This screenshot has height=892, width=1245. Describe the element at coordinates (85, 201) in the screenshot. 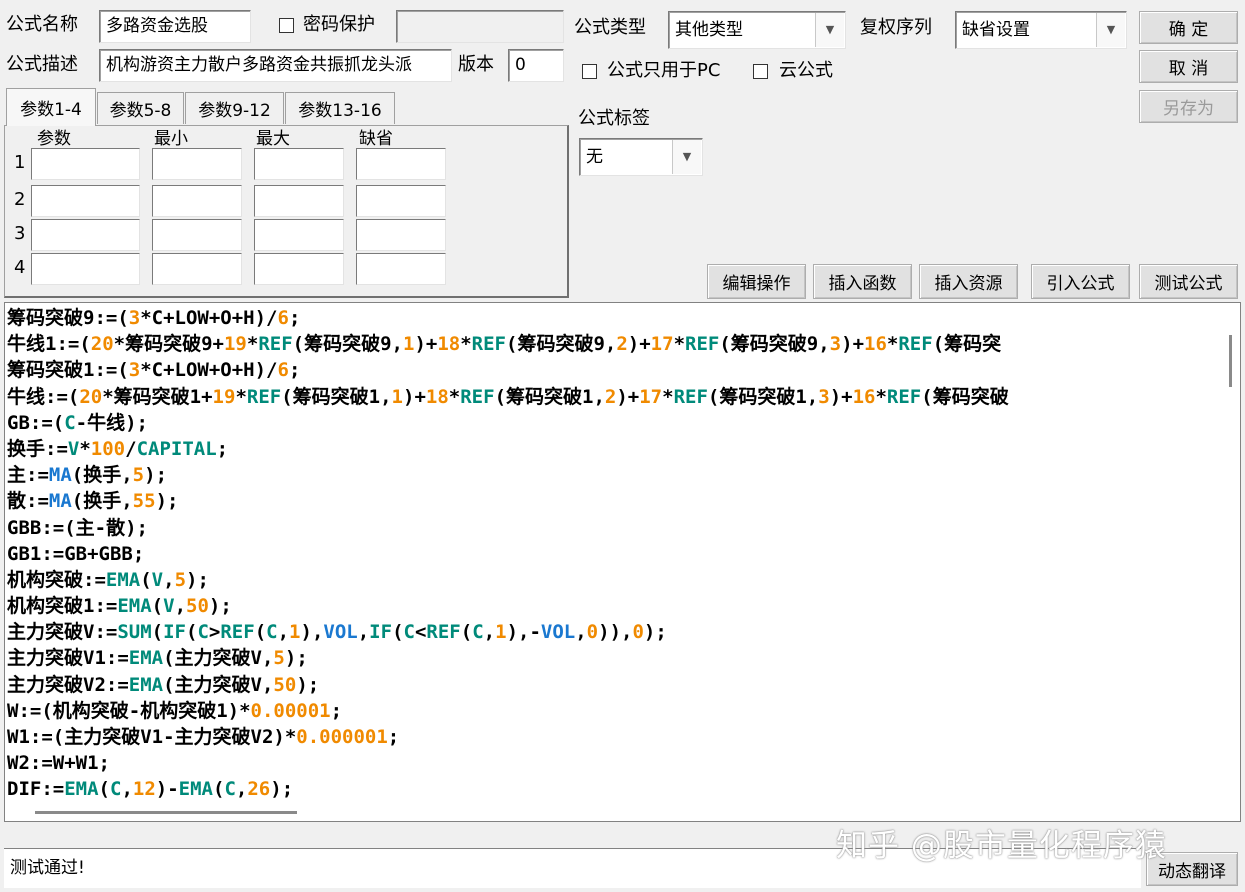

I see `param-2-name` at that location.